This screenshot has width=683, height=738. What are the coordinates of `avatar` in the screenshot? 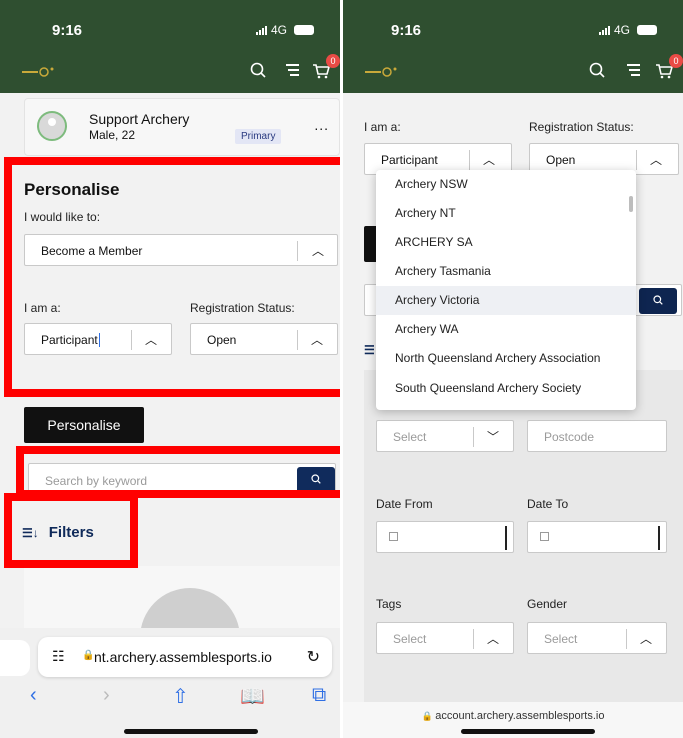 It's located at (52, 126).